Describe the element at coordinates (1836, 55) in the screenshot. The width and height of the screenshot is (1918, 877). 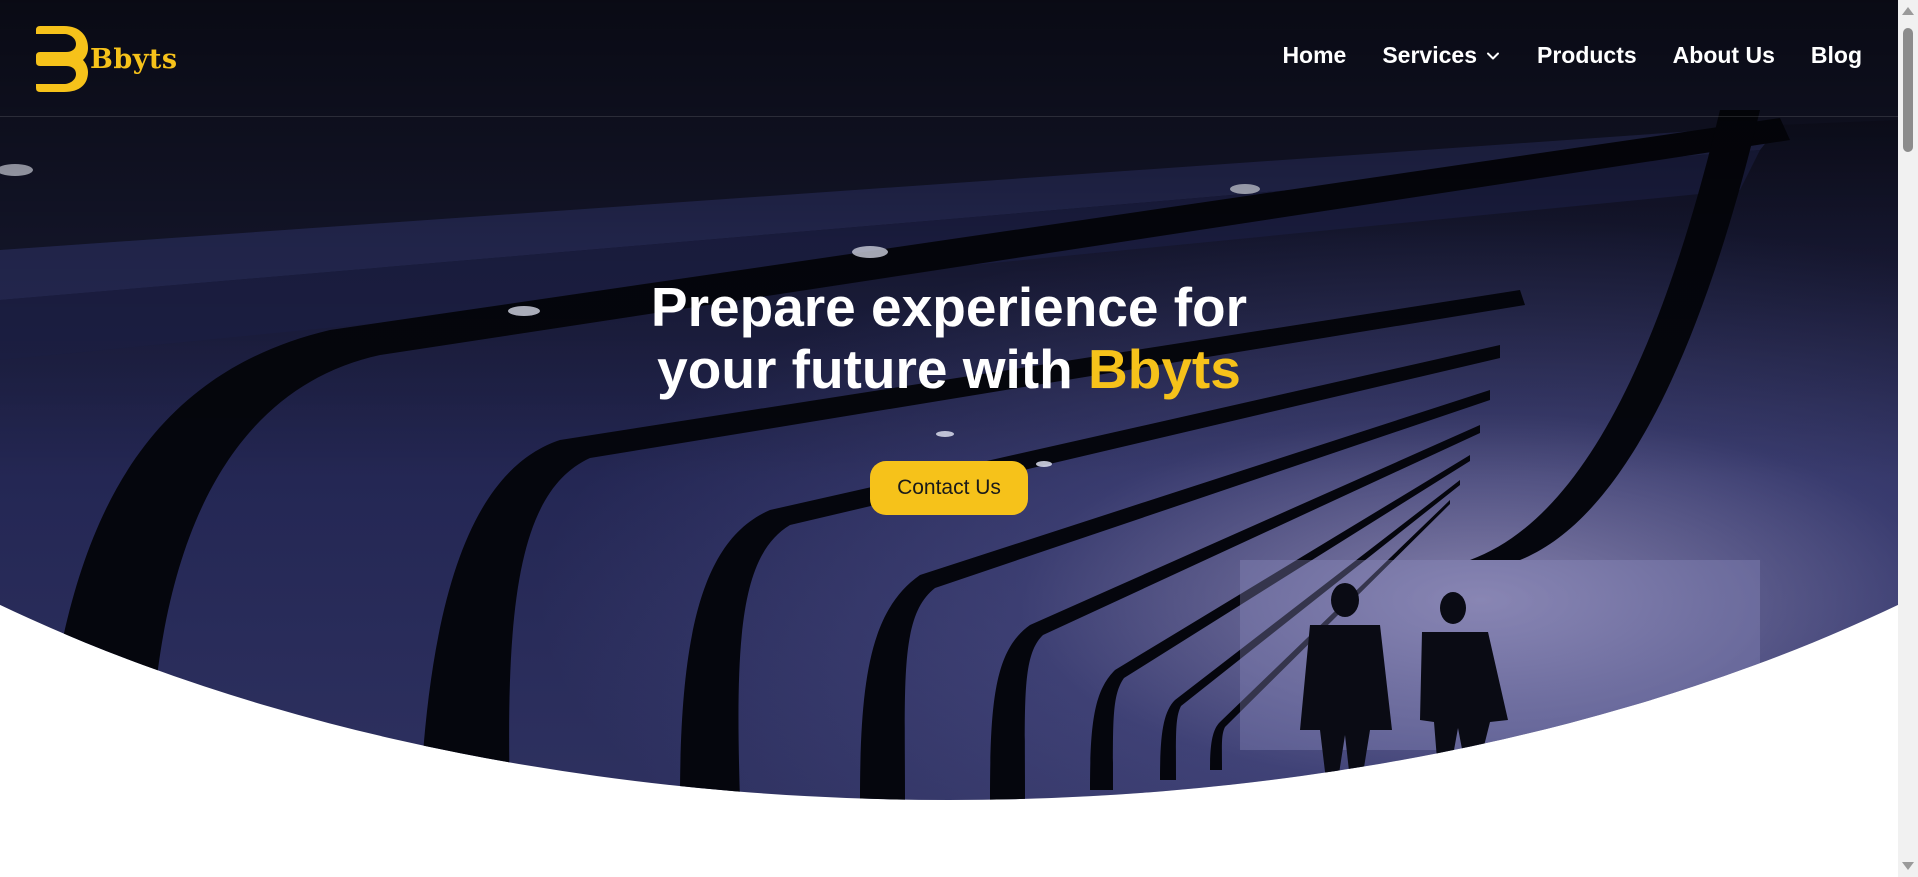
I see `nav-blog-link: Blog` at that location.